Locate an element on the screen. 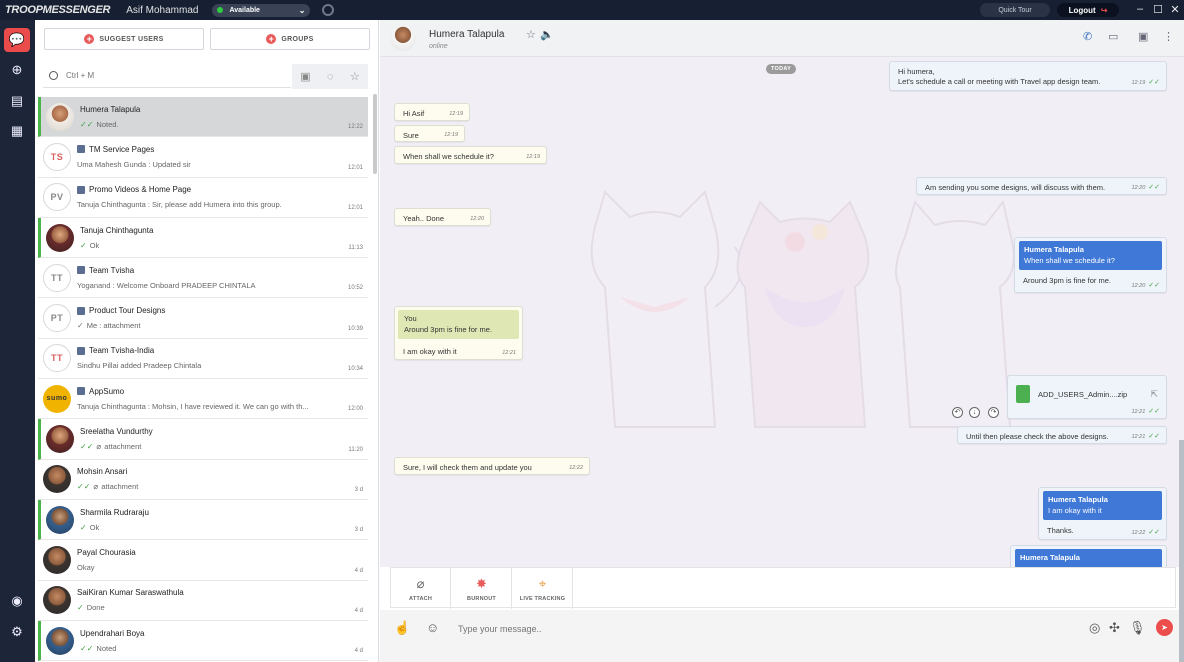 Image resolution: width=1184 pixels, height=662 pixels. conversation-item: Tanuja Chinthagunta ✓ Ok 11:13 is located at coordinates (203, 238).